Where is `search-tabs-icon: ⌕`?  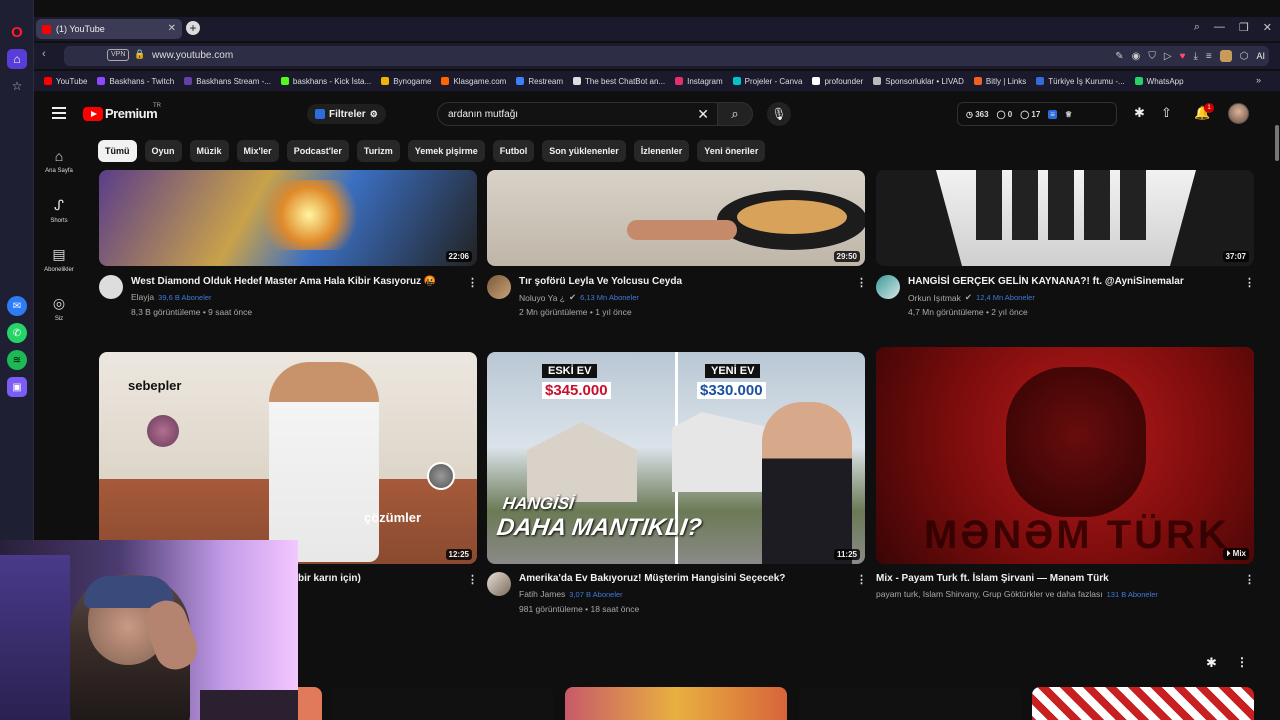
search-tabs-icon: ⌕ is located at coordinates (1197, 27).